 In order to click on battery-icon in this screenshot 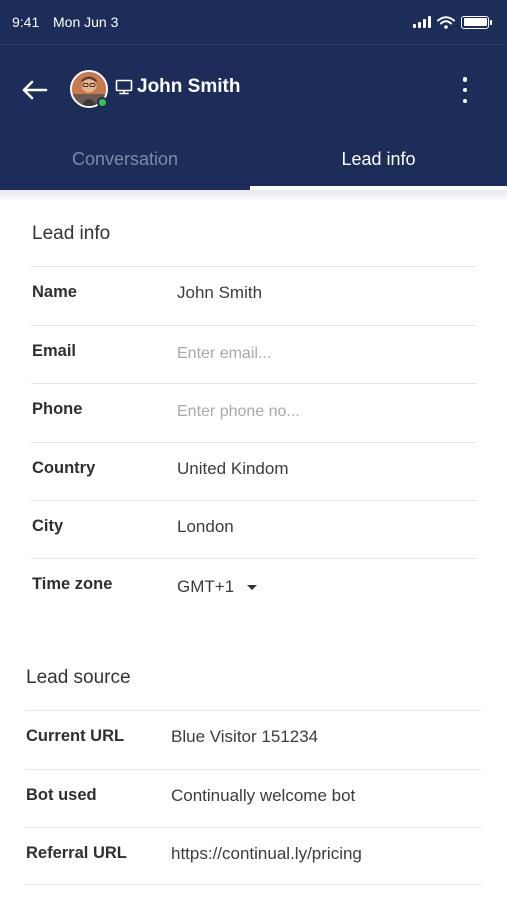, I will do `click(476, 22)`.